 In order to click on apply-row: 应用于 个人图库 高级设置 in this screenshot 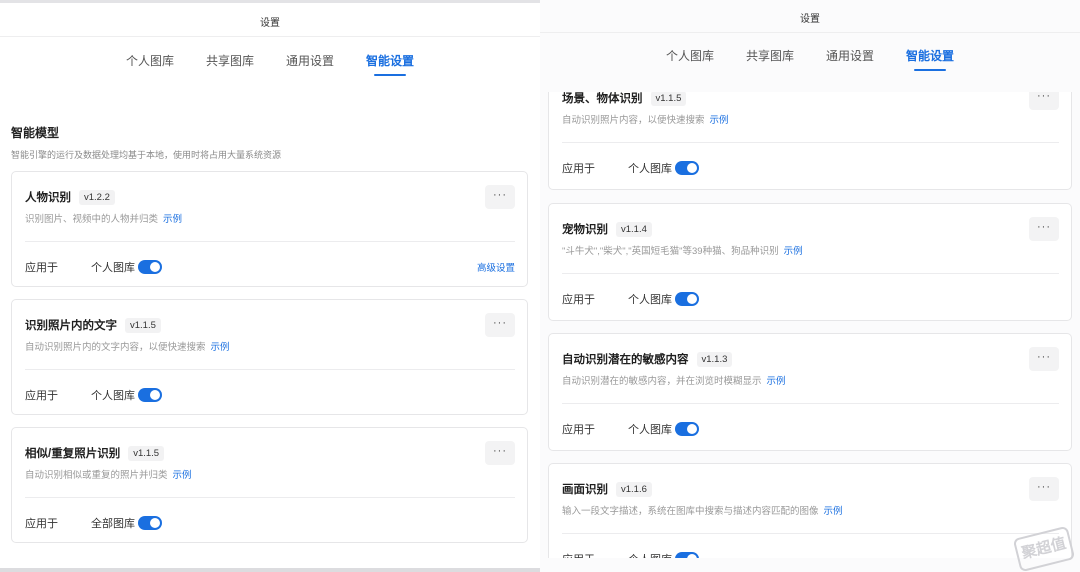, I will do `click(270, 267)`.